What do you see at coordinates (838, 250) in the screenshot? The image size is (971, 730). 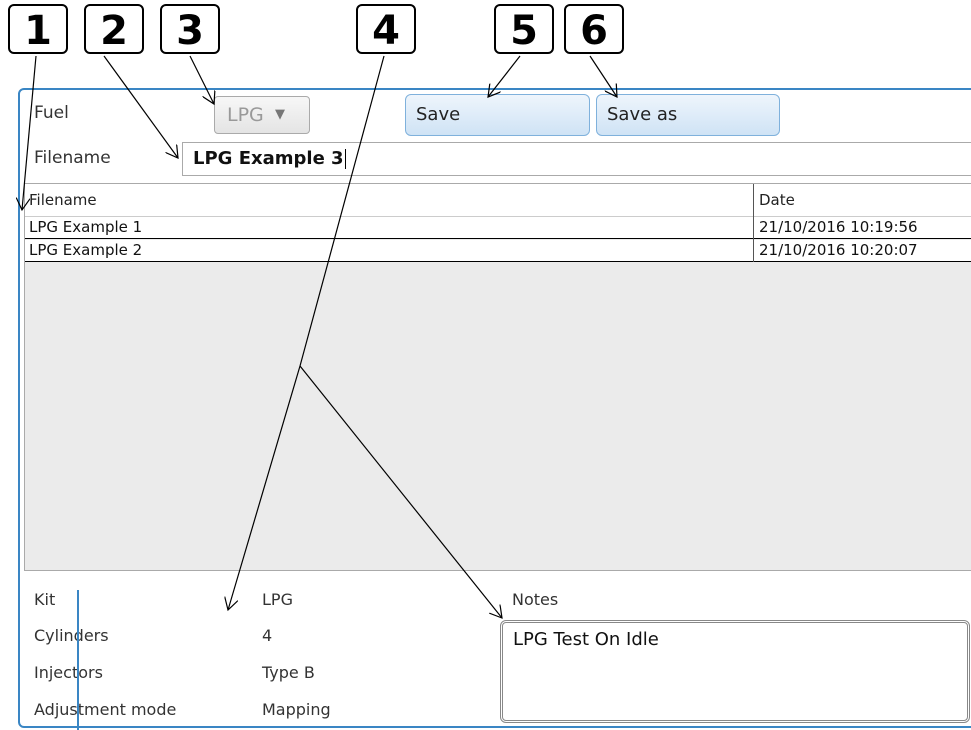 I see `row-date: 21/10/2016 10:20:07` at bounding box center [838, 250].